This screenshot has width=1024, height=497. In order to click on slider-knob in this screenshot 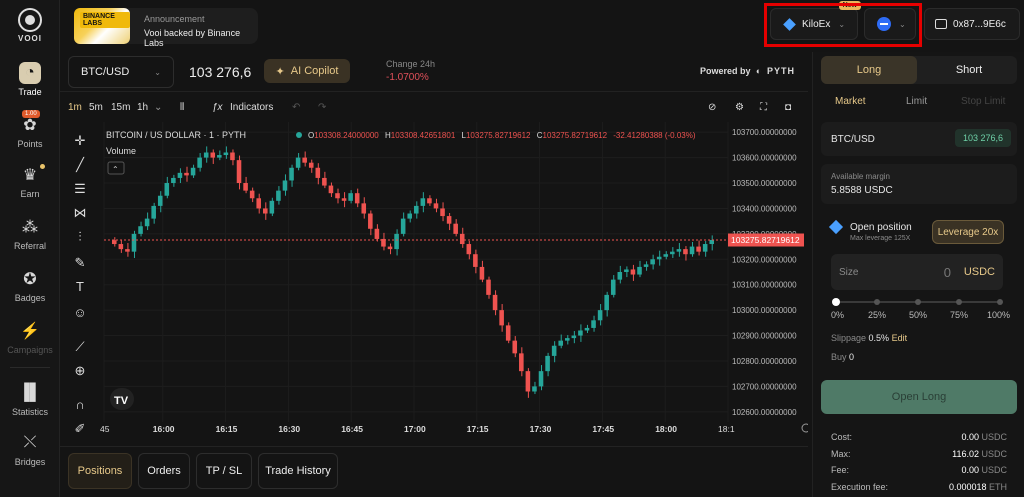, I will do `click(836, 302)`.